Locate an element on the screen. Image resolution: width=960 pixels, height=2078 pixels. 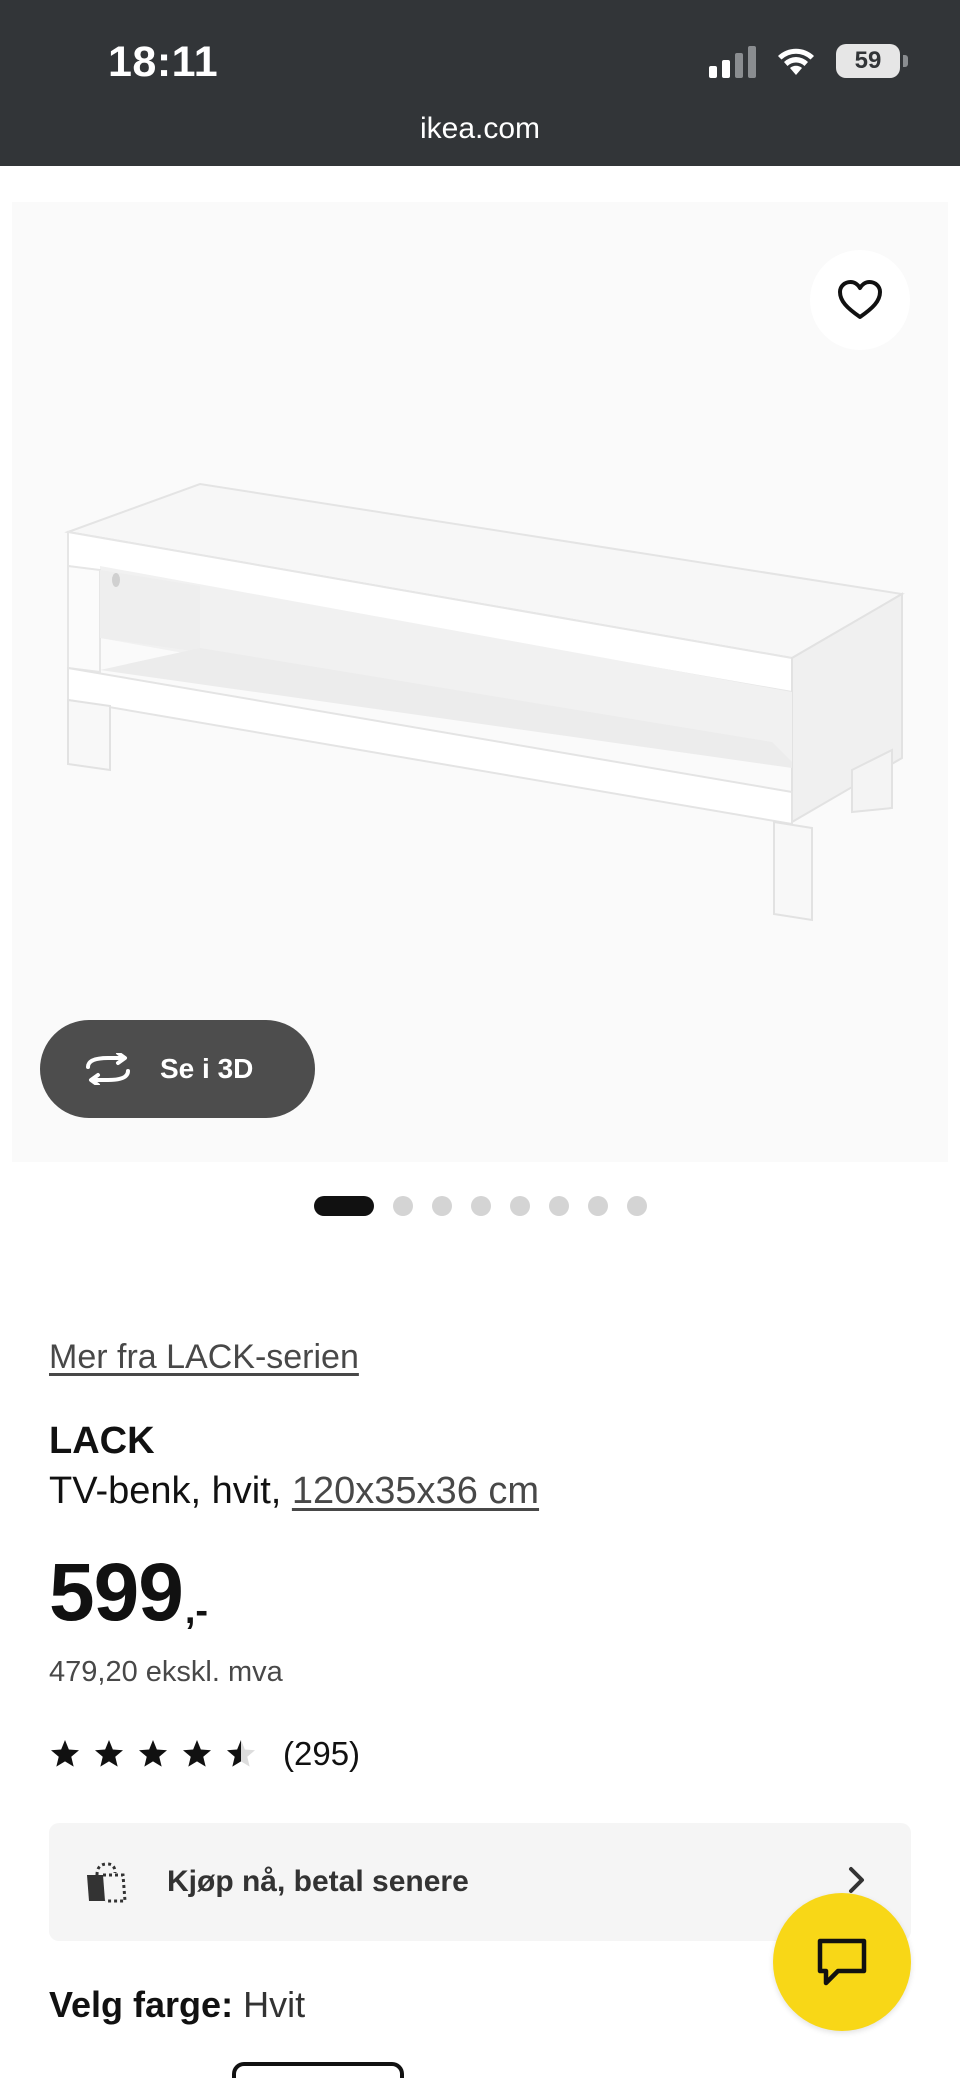
view-in-3d-button: Se i 3D is located at coordinates (177, 1069).